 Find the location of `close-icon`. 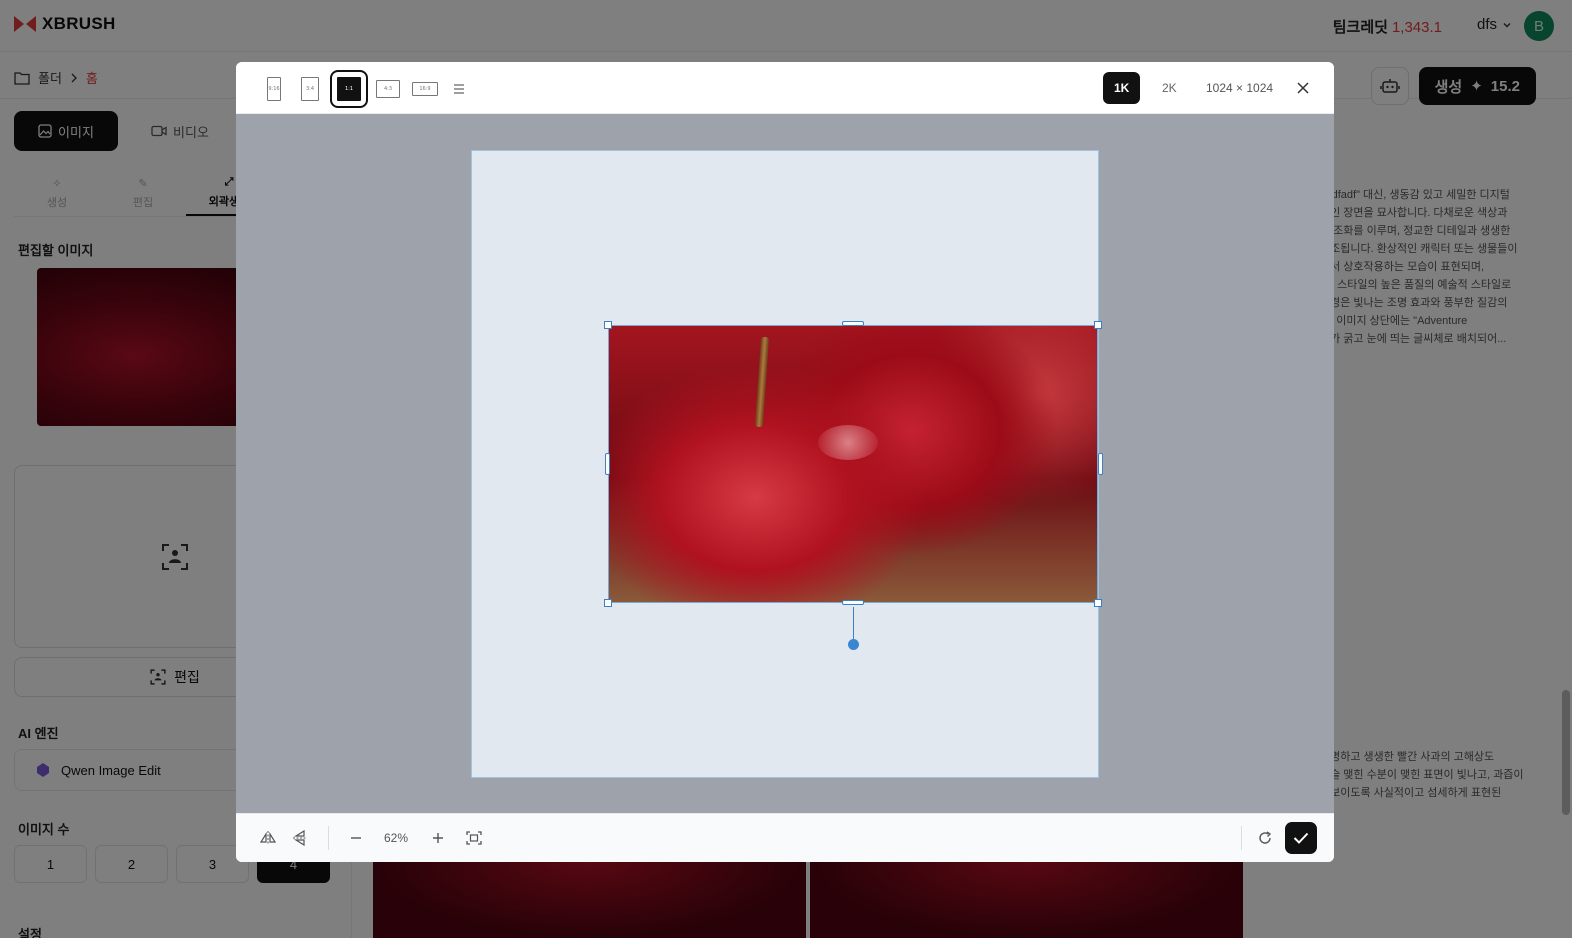

close-icon is located at coordinates (1303, 88).